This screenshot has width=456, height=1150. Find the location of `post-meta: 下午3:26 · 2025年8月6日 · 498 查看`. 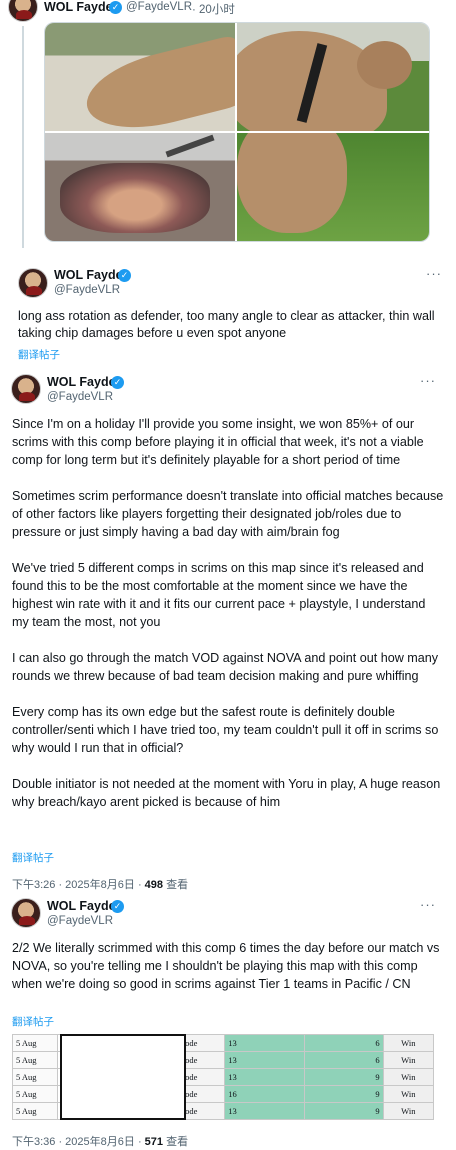

post-meta: 下午3:26 · 2025年8月6日 · 498 查看 is located at coordinates (100, 884).